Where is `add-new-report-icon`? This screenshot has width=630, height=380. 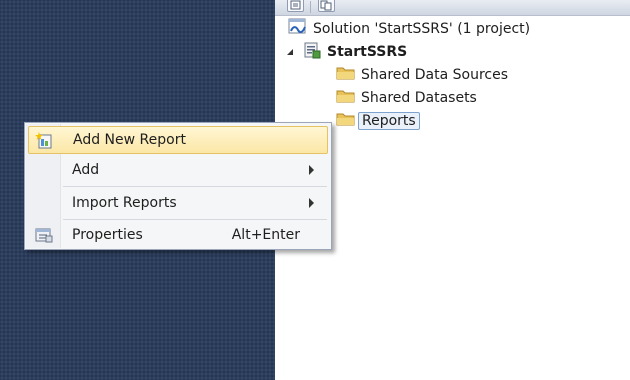 add-new-report-icon is located at coordinates (45, 143).